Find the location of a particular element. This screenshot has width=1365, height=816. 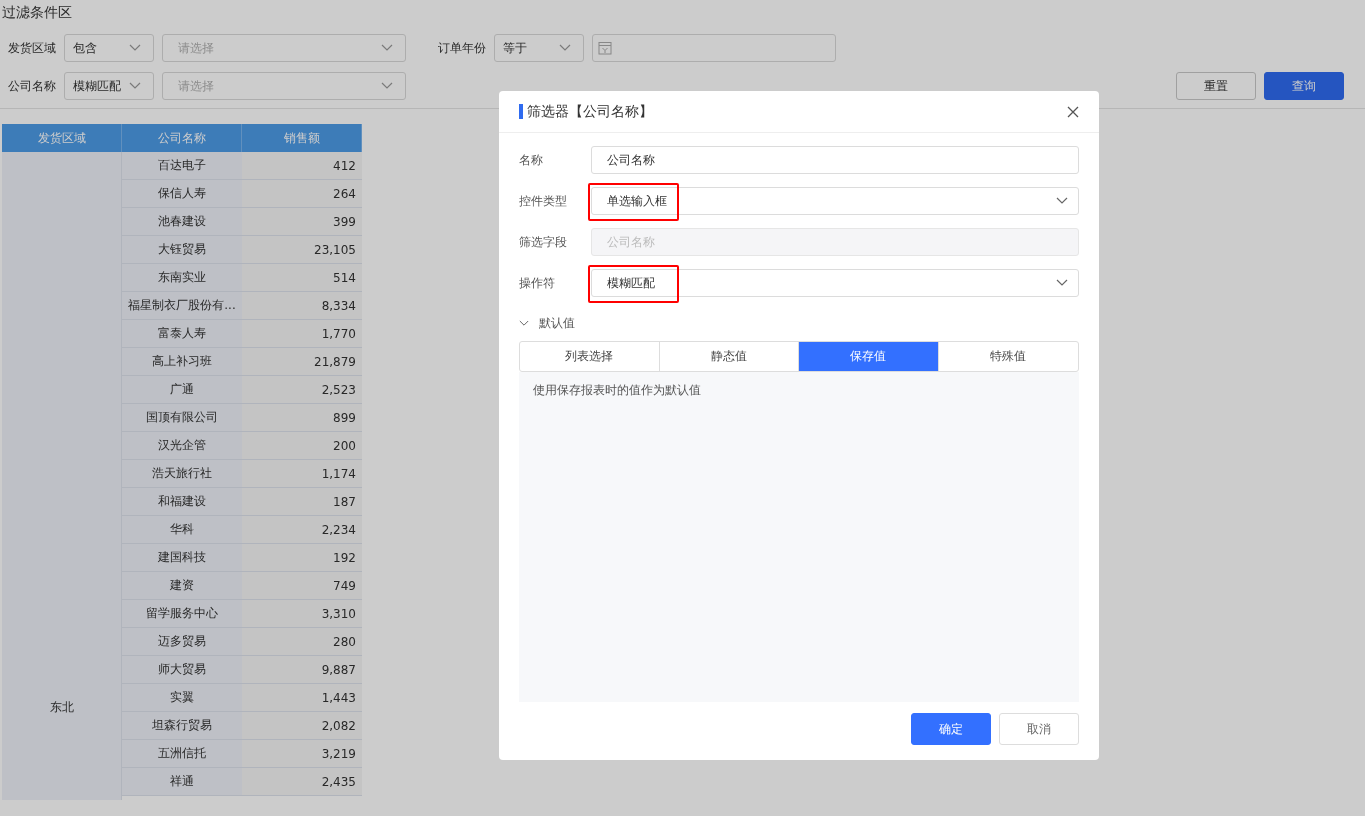

operator-select: 包含 is located at coordinates (109, 48).